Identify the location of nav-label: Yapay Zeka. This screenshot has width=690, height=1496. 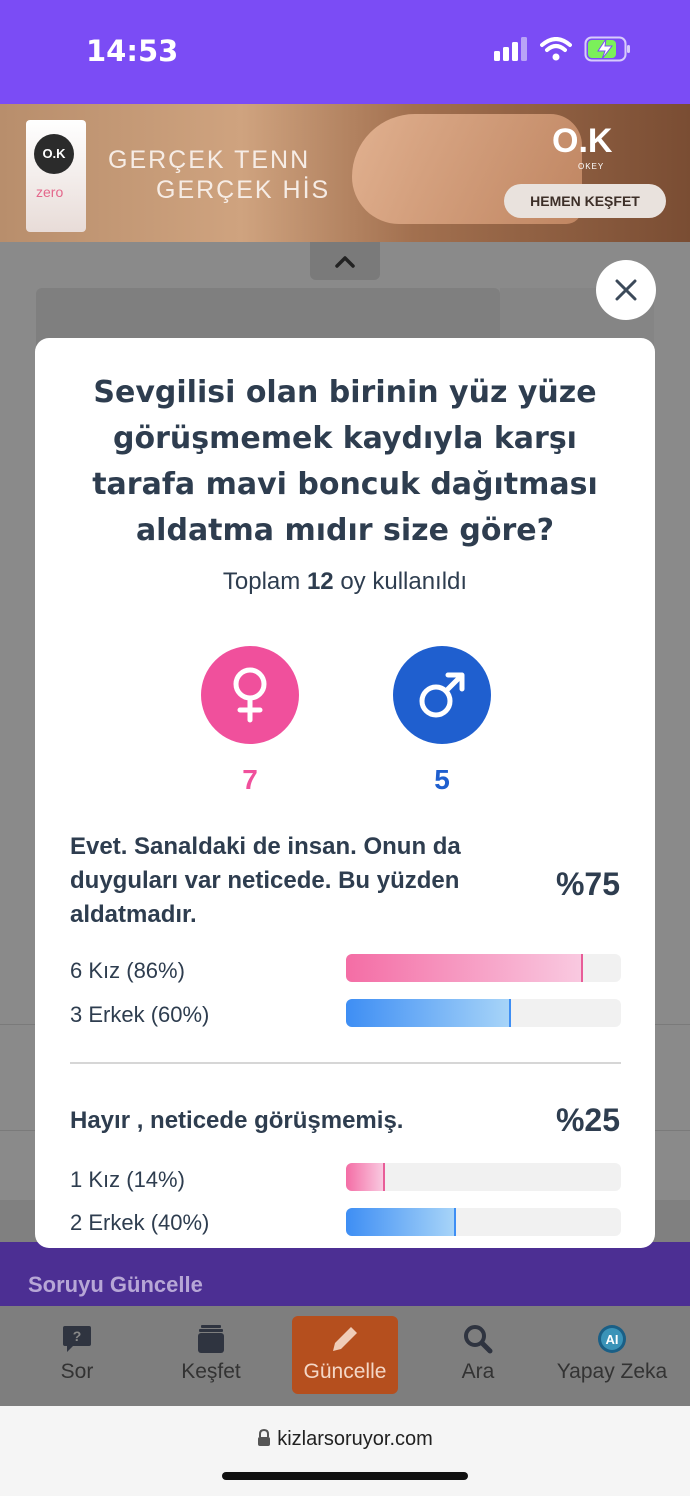
(612, 1371).